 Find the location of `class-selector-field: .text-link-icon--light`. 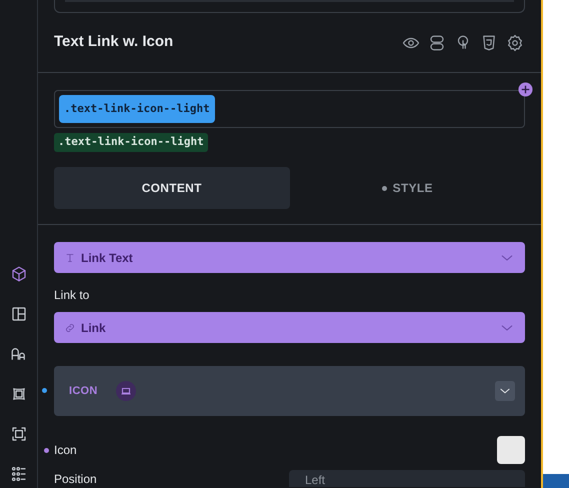

class-selector-field: .text-link-icon--light is located at coordinates (289, 109).